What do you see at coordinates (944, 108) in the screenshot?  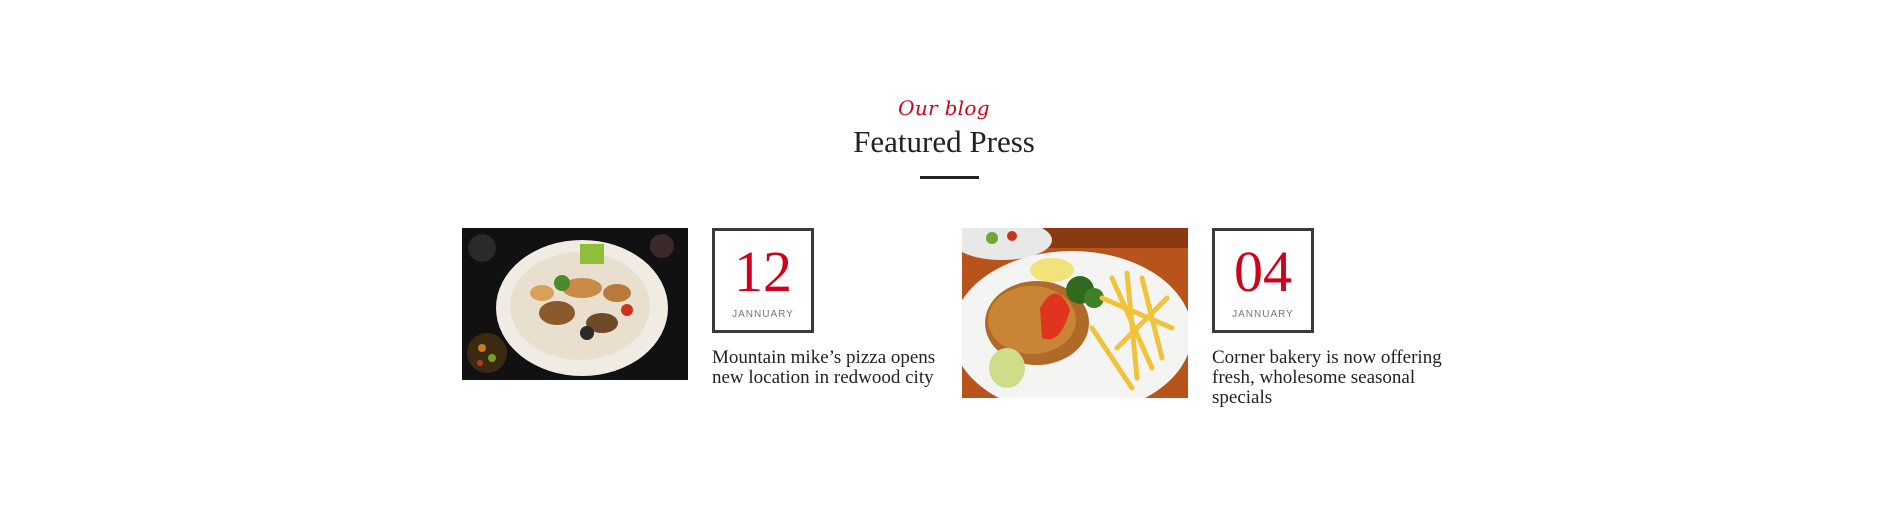 I see `section-eyebrow: Our blog` at bounding box center [944, 108].